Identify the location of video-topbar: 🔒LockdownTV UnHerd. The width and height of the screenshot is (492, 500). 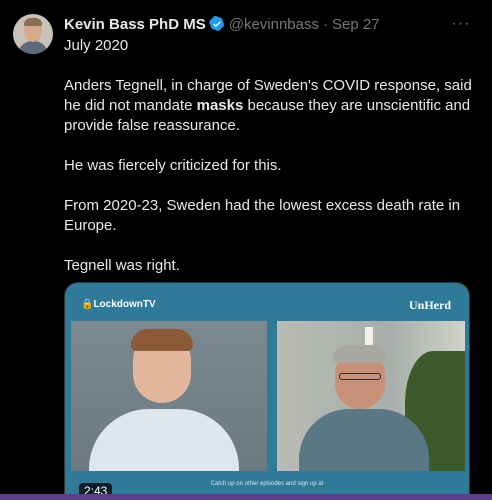
(267, 303).